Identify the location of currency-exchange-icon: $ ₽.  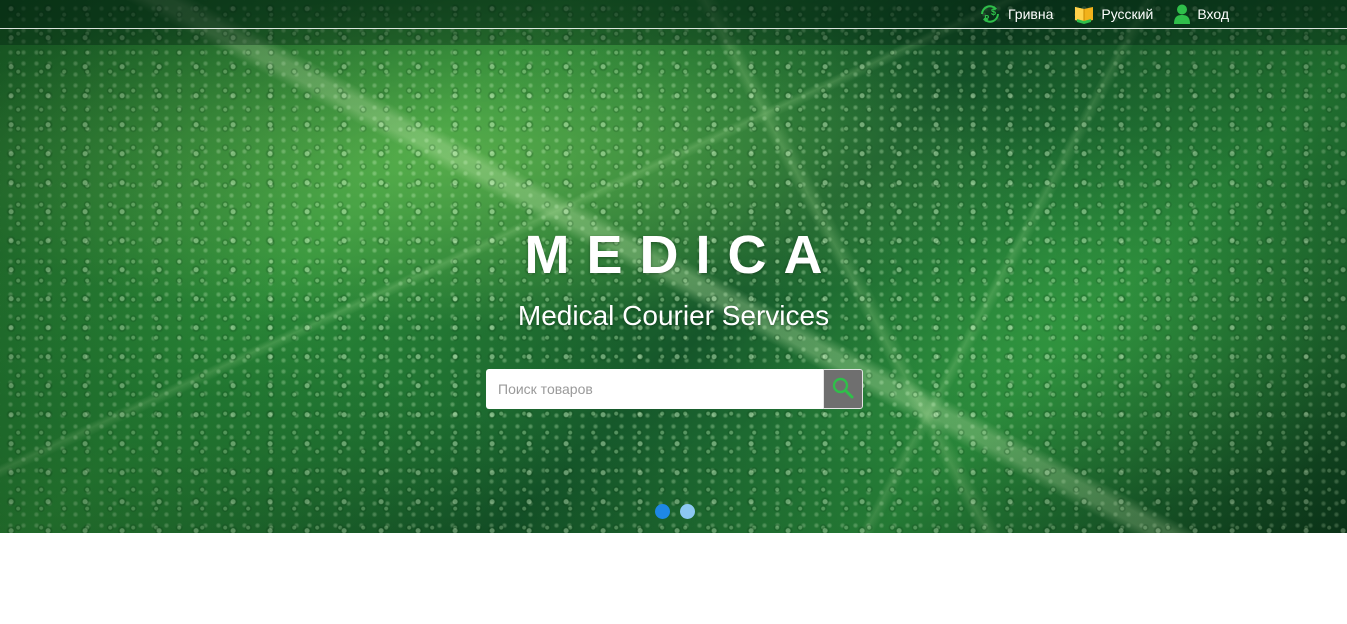
(990, 14).